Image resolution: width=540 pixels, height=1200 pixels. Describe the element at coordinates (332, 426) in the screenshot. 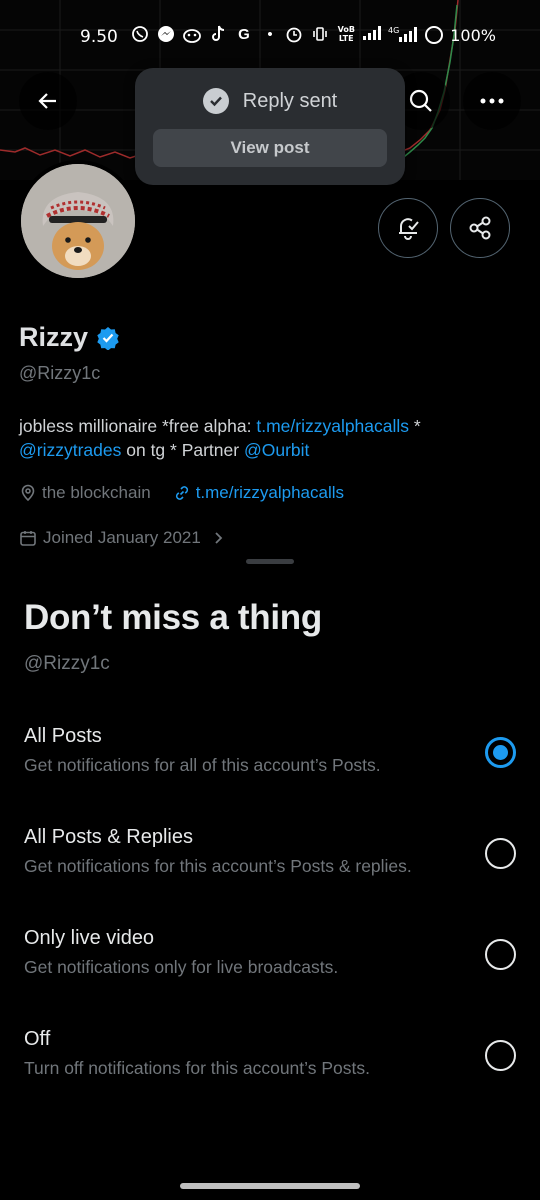

I see `bio-link: t.me/rizzyalphacalls` at that location.